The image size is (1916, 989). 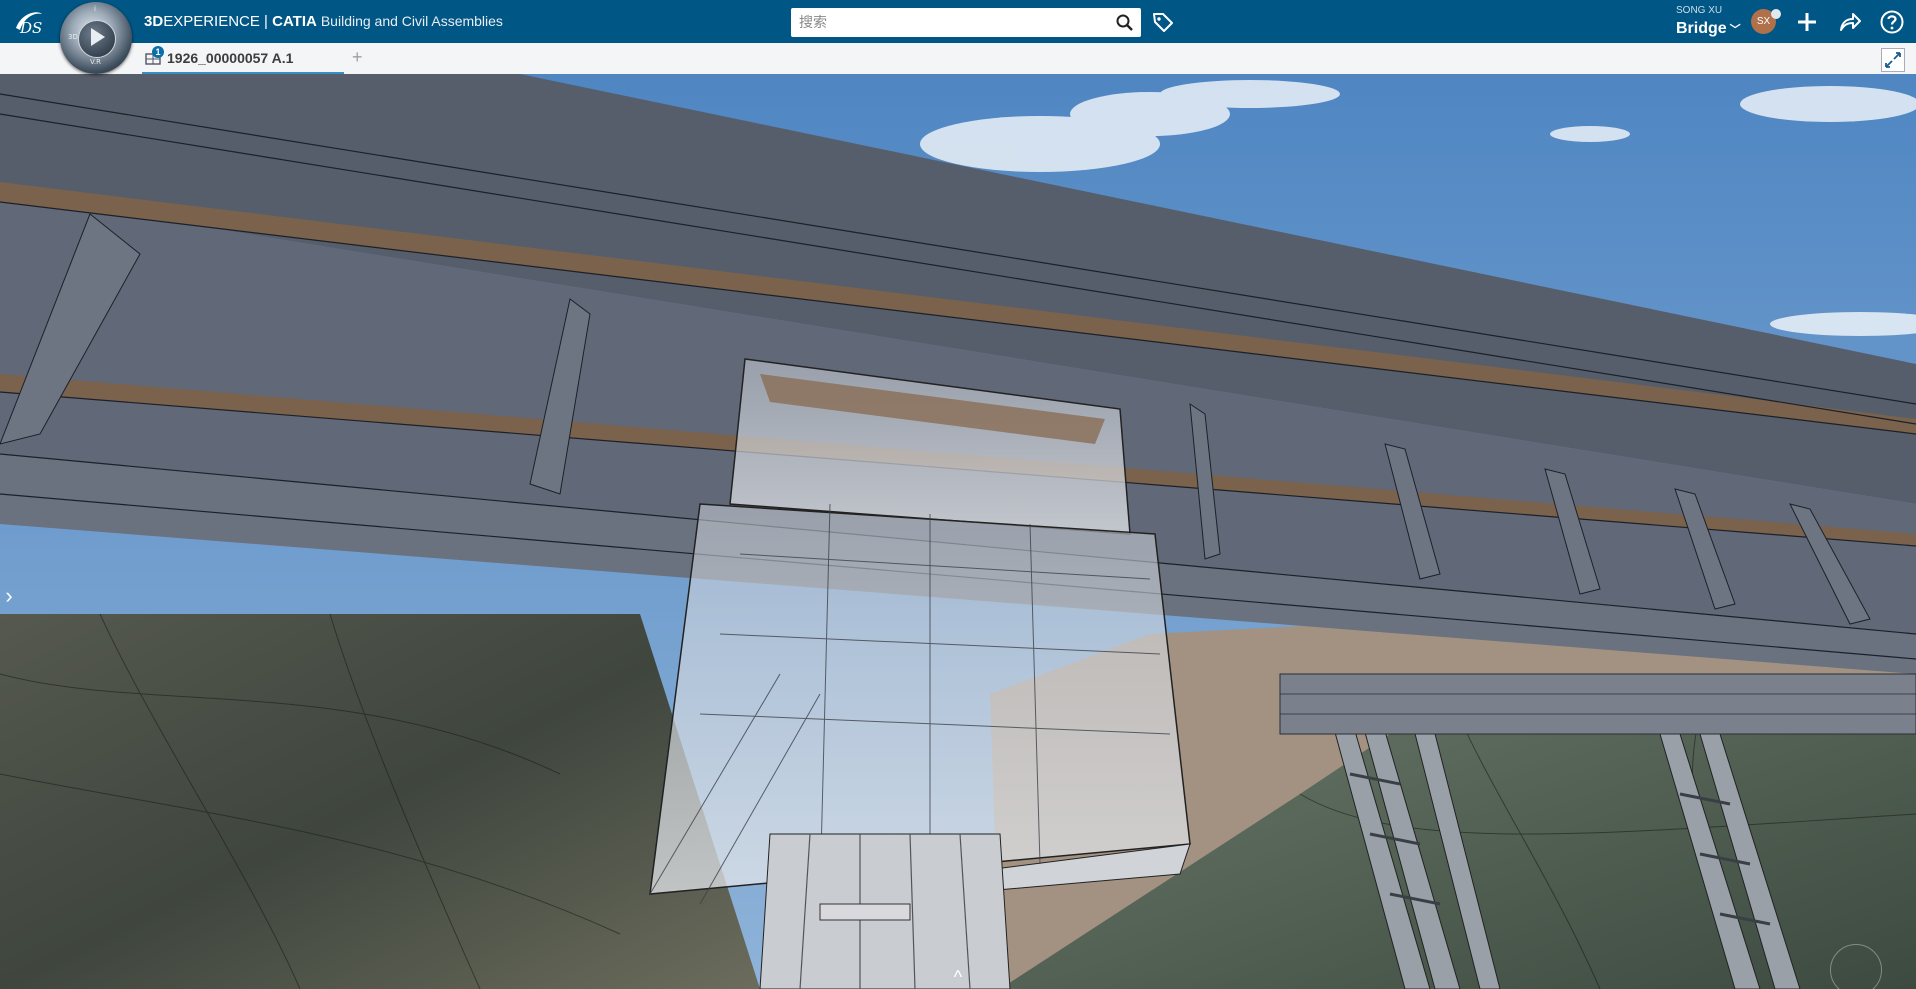 I want to click on app-subtitle: Building and Civil Assemblies, so click(x=411, y=21).